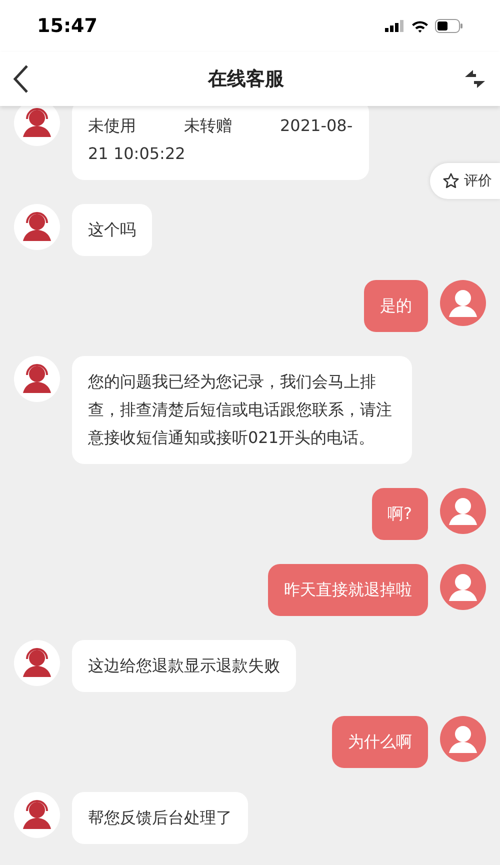 Image resolution: width=500 pixels, height=865 pixels. Describe the element at coordinates (449, 26) in the screenshot. I see `battery-icon` at that location.